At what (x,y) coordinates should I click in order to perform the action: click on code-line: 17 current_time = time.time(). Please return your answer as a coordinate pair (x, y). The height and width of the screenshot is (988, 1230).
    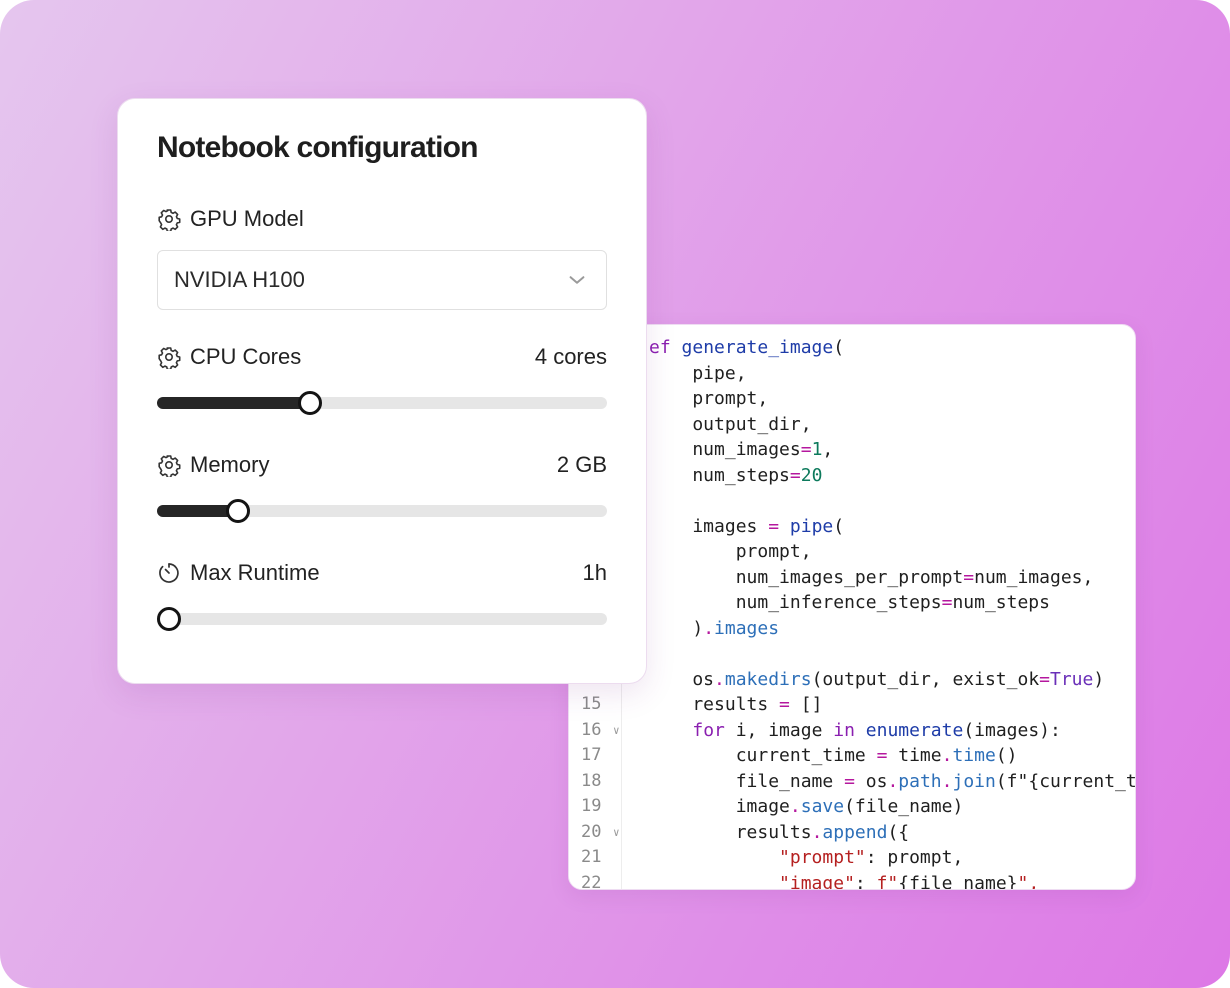
    Looking at the image, I should click on (852, 756).